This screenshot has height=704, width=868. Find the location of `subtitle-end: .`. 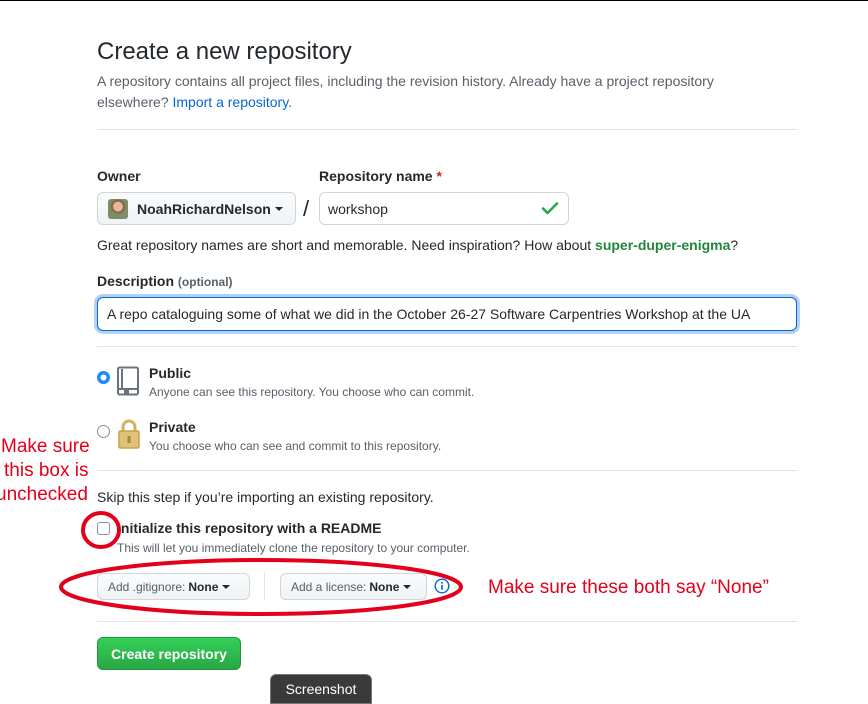

subtitle-end: . is located at coordinates (290, 102).